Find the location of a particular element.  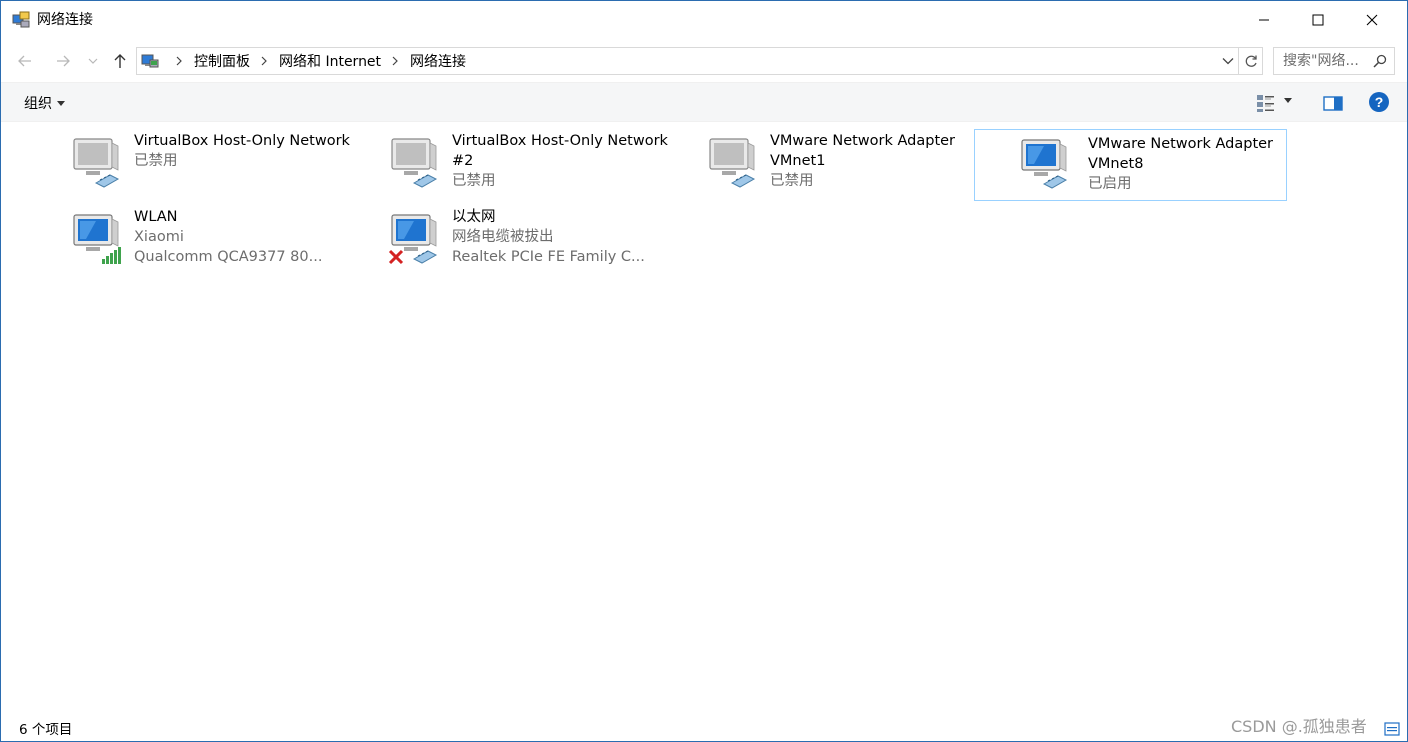

minimize-button is located at coordinates (1264, 20).